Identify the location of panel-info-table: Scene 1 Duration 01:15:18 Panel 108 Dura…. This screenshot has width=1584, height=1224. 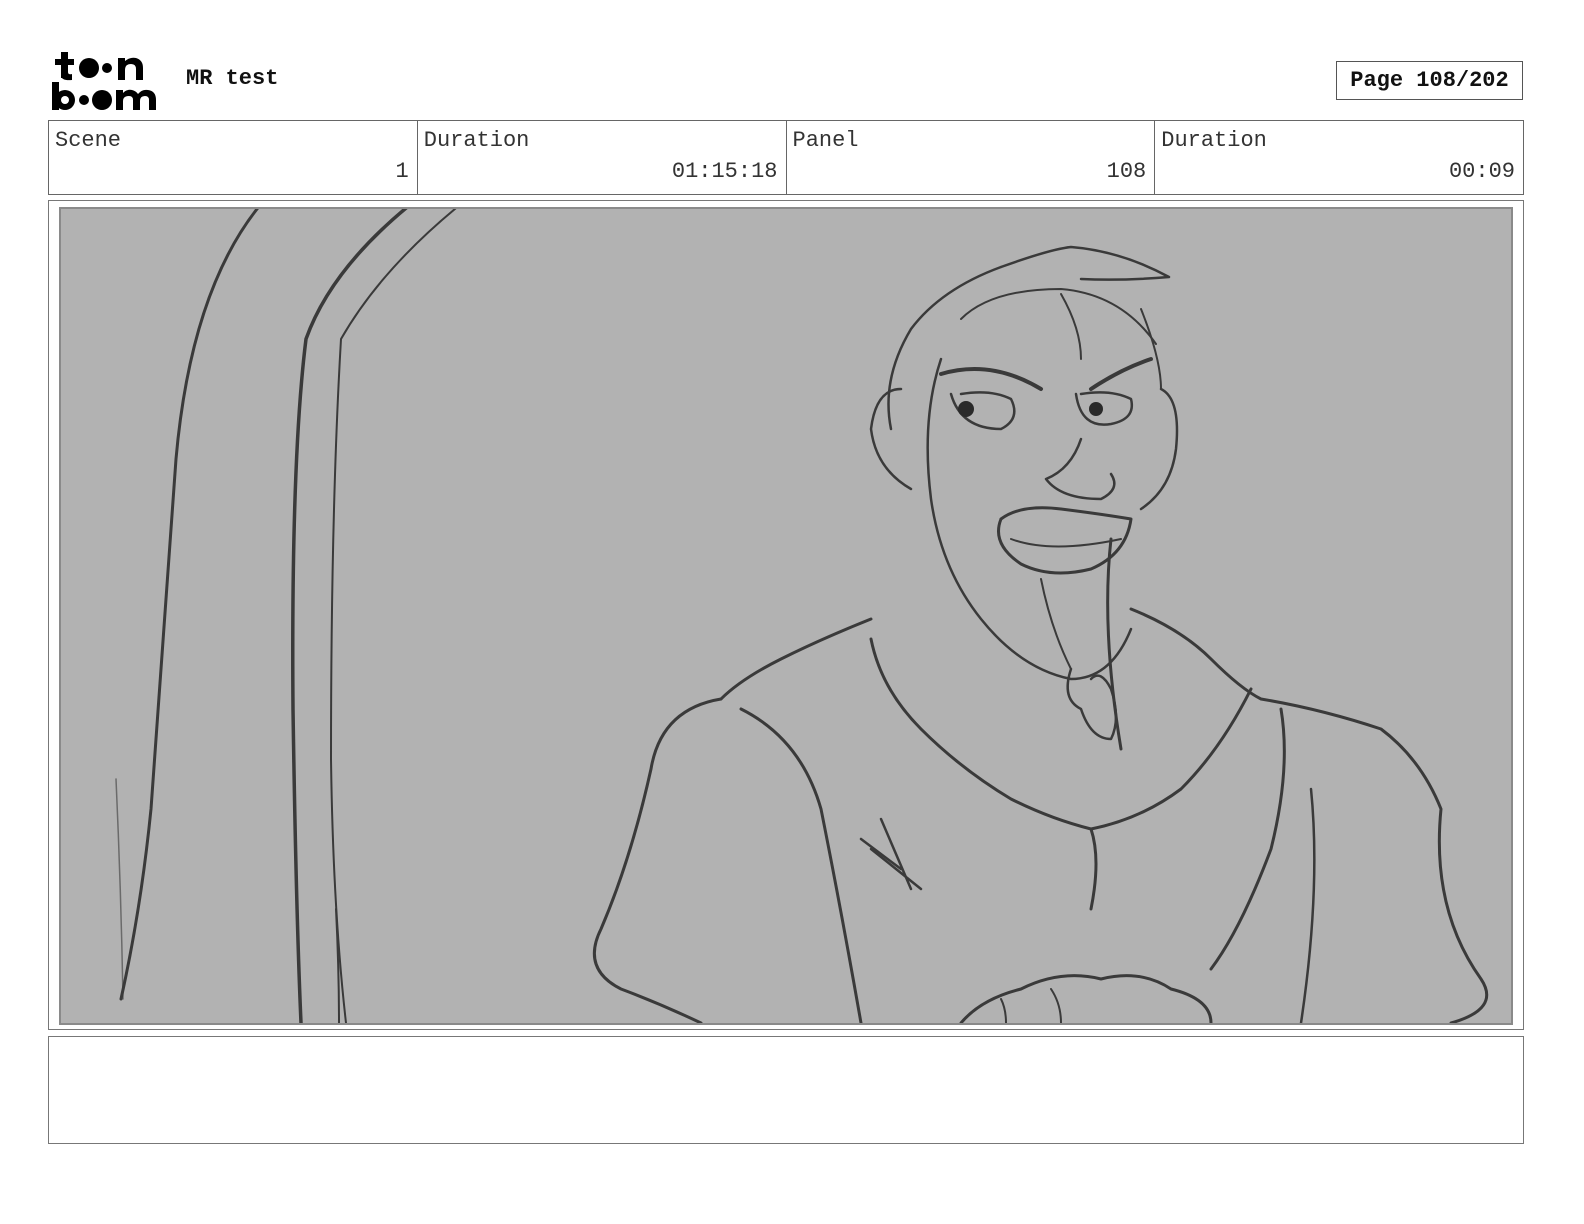
(786, 157).